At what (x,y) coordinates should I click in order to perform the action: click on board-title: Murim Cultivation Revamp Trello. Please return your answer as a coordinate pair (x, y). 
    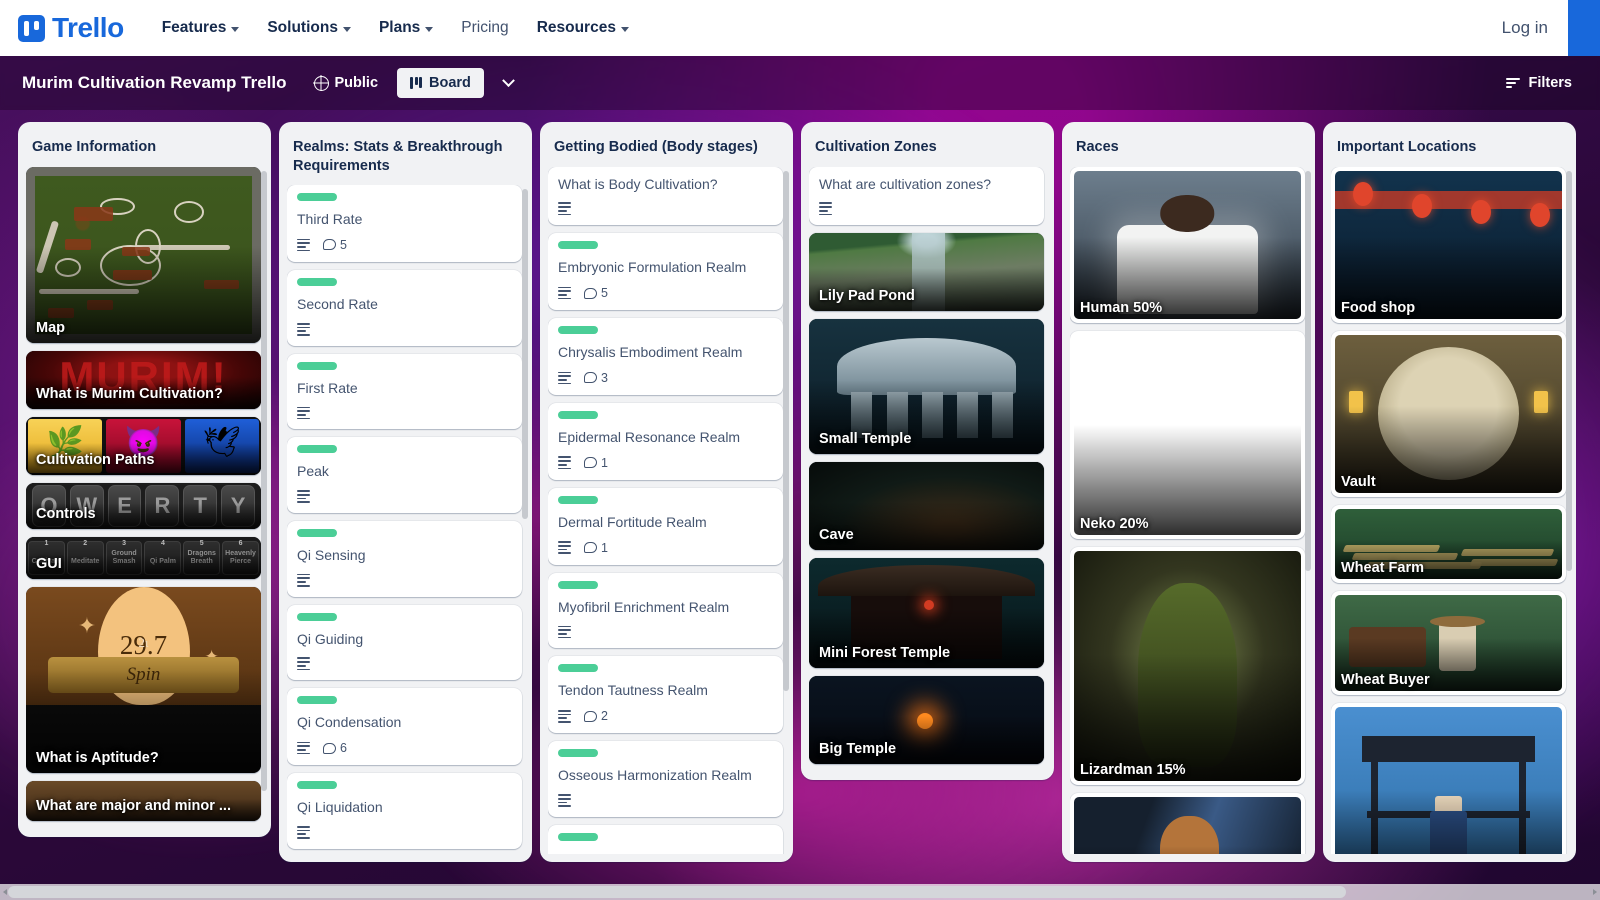
    Looking at the image, I should click on (154, 82).